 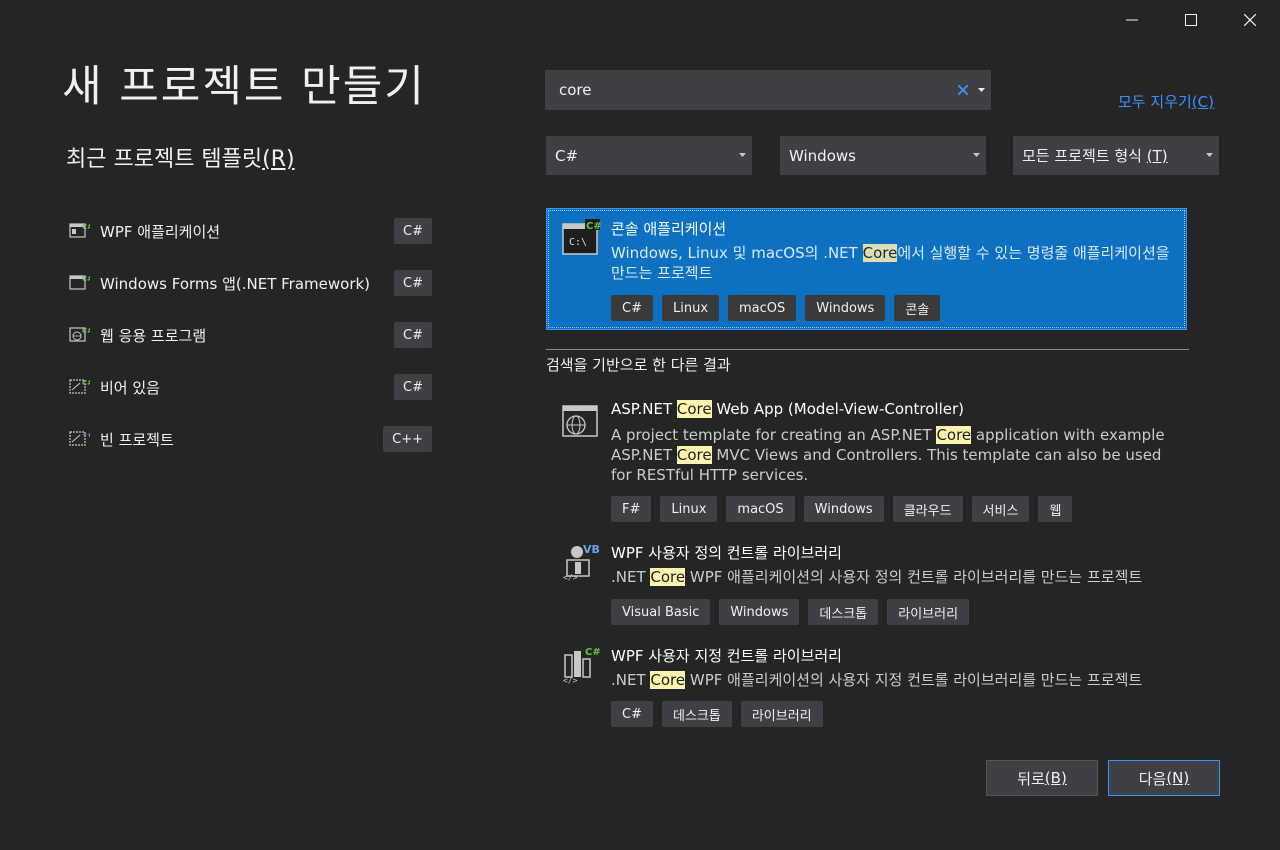 I want to click on svg-text: VB, so click(x=591, y=549).